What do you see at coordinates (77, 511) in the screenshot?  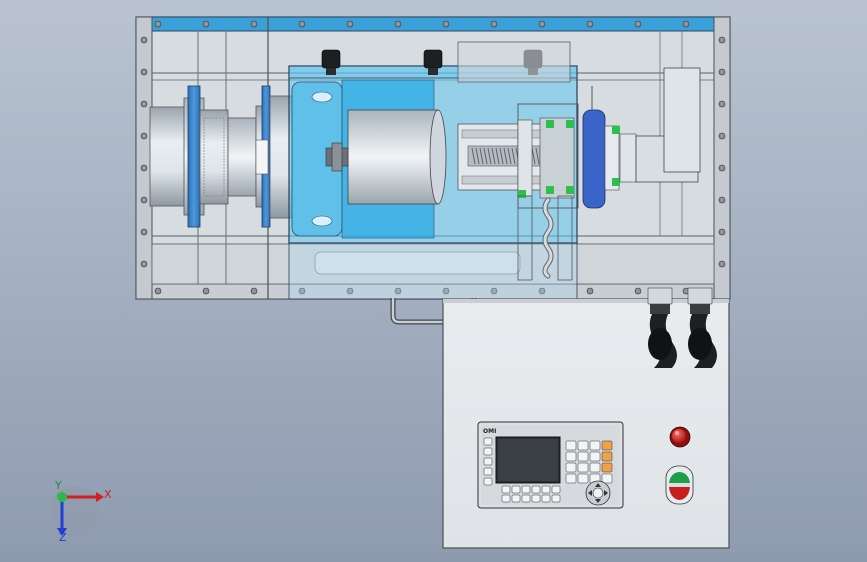 I see `coordinate-triad` at bounding box center [77, 511].